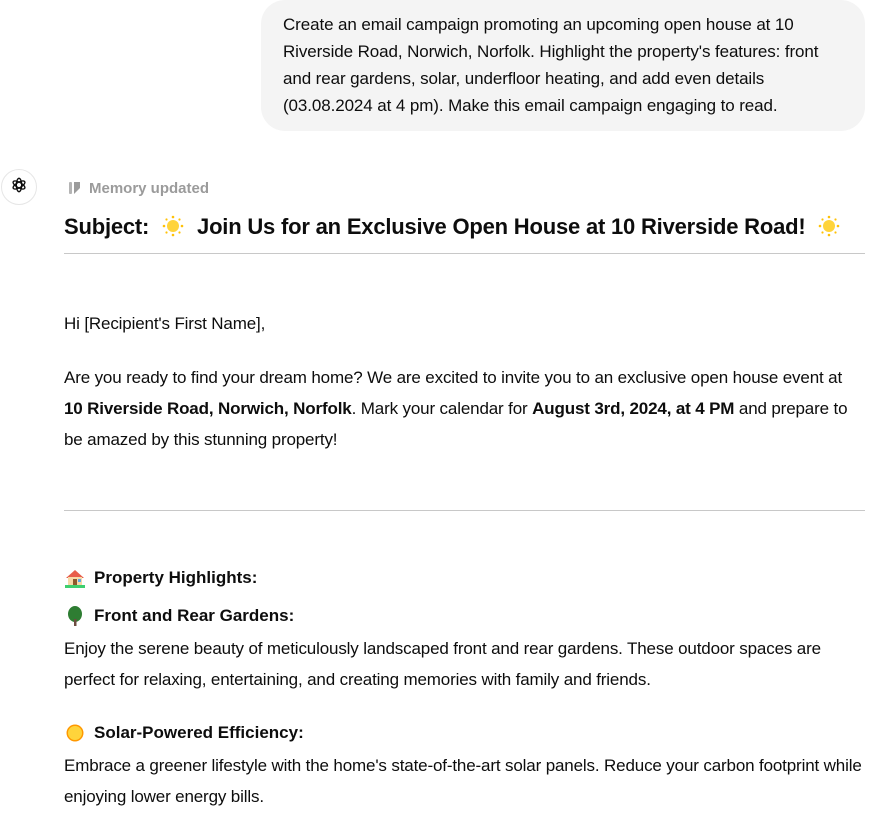 The image size is (873, 825). I want to click on event-address: 10 Riverside Road, Norwich, Norfolk, so click(208, 408).